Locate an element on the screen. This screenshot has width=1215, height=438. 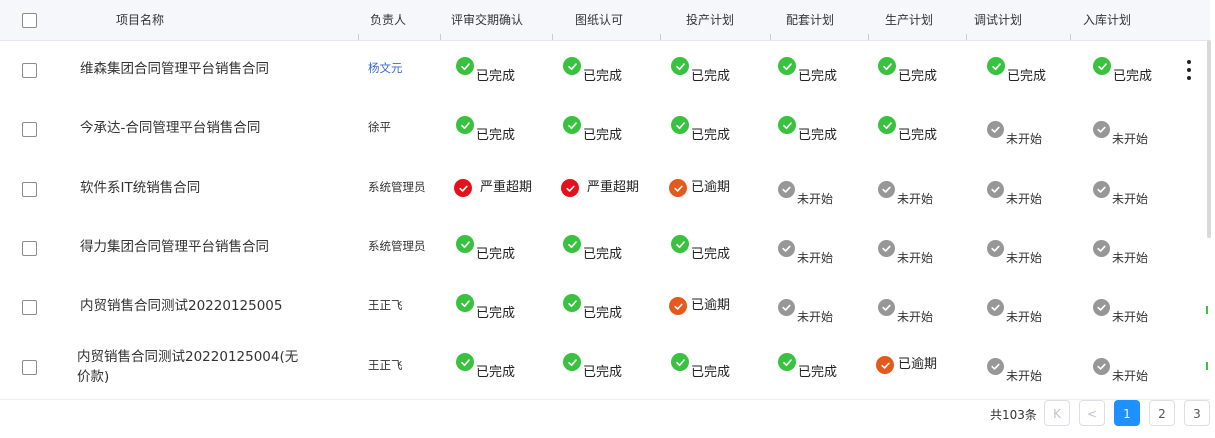
table-row: 维森集团合同管理平台销售合同 杨文元 已完成 已完成 已完成 已完成 已完成 已完成 已完成 is located at coordinates (605, 71).